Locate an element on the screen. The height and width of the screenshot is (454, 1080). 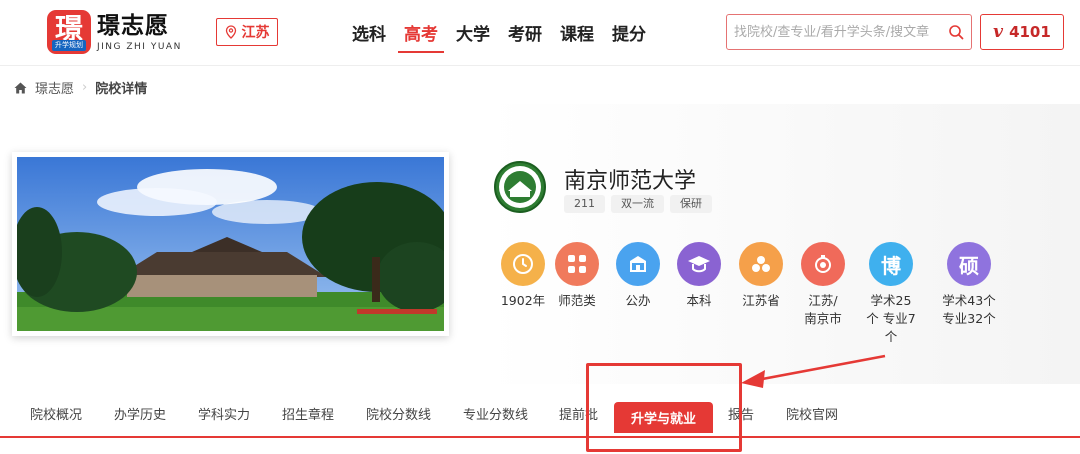
city-icon is located at coordinates (823, 264).